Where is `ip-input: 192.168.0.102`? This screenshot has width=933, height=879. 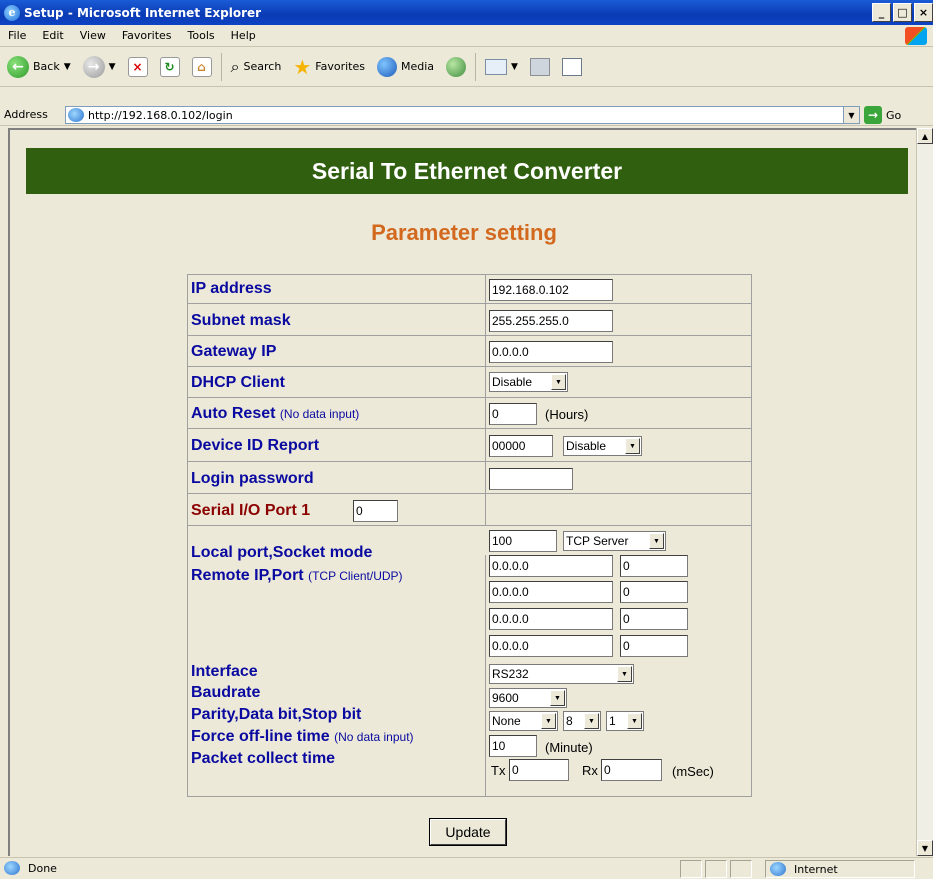 ip-input: 192.168.0.102 is located at coordinates (551, 290).